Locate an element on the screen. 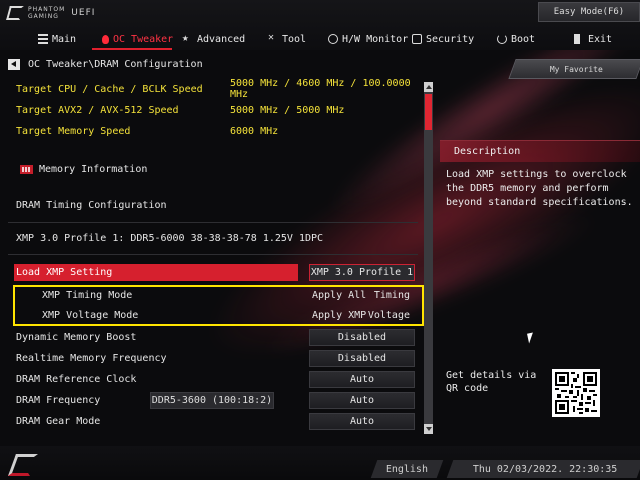  back-arrow-icon is located at coordinates (14, 64).